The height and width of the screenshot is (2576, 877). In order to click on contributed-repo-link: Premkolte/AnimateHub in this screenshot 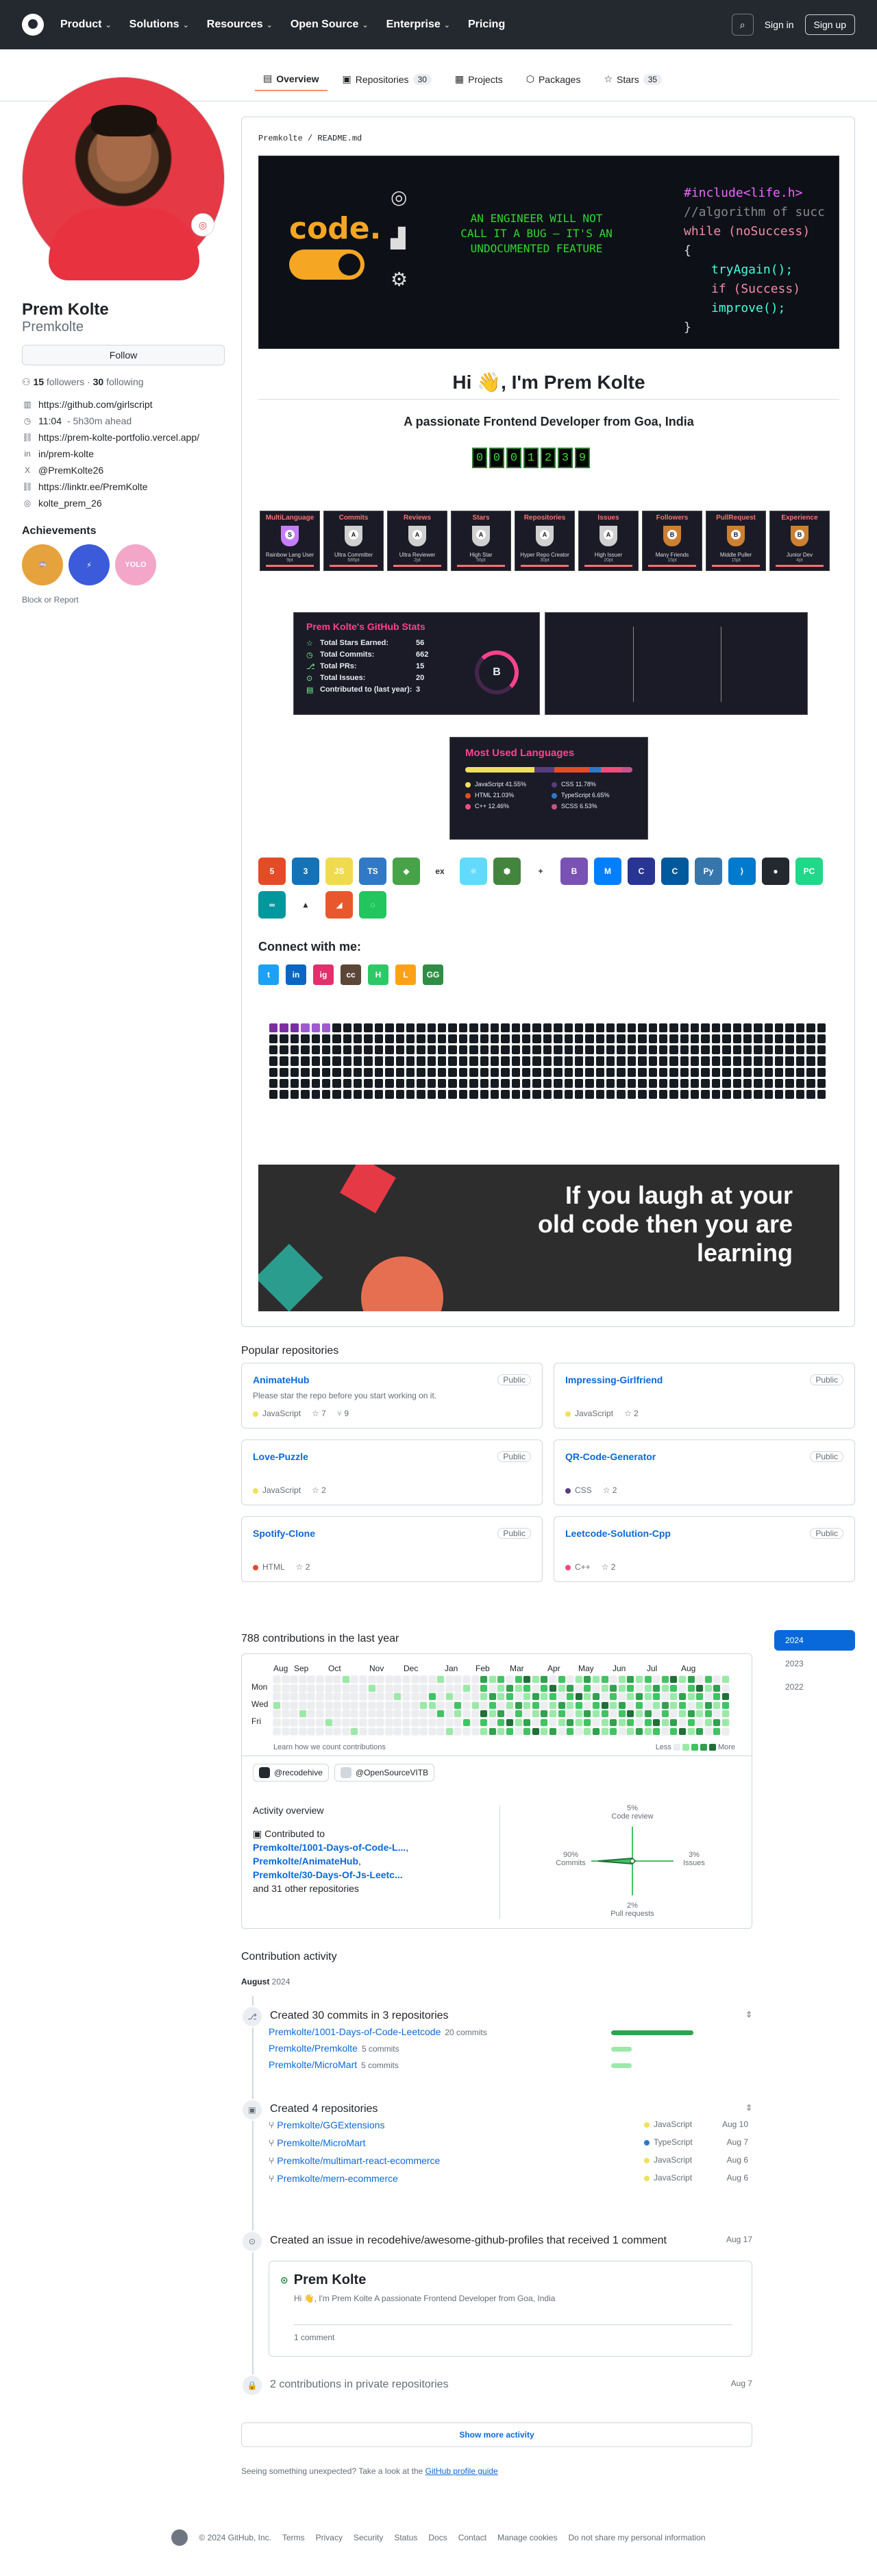, I will do `click(305, 1861)`.